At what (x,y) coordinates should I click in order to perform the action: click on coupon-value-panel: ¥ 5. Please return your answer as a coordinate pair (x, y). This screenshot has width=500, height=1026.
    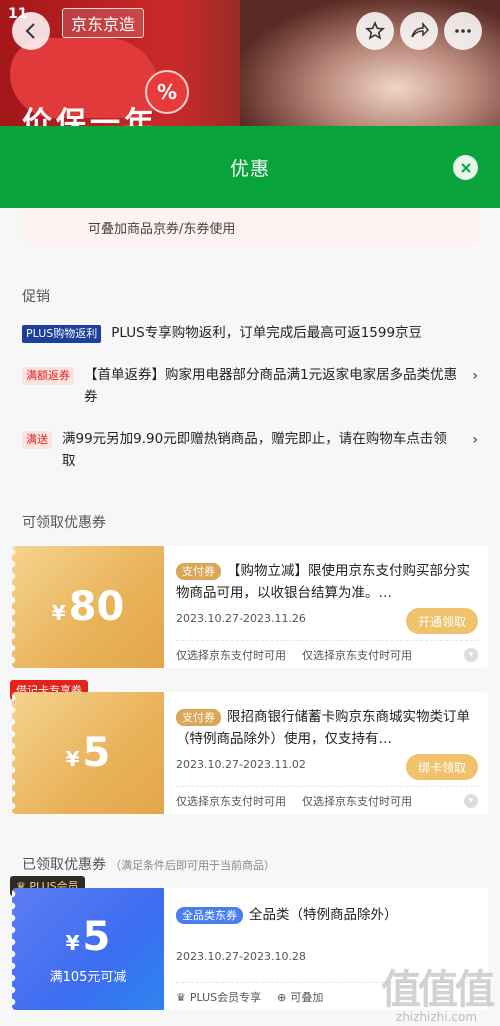
    Looking at the image, I should click on (88, 753).